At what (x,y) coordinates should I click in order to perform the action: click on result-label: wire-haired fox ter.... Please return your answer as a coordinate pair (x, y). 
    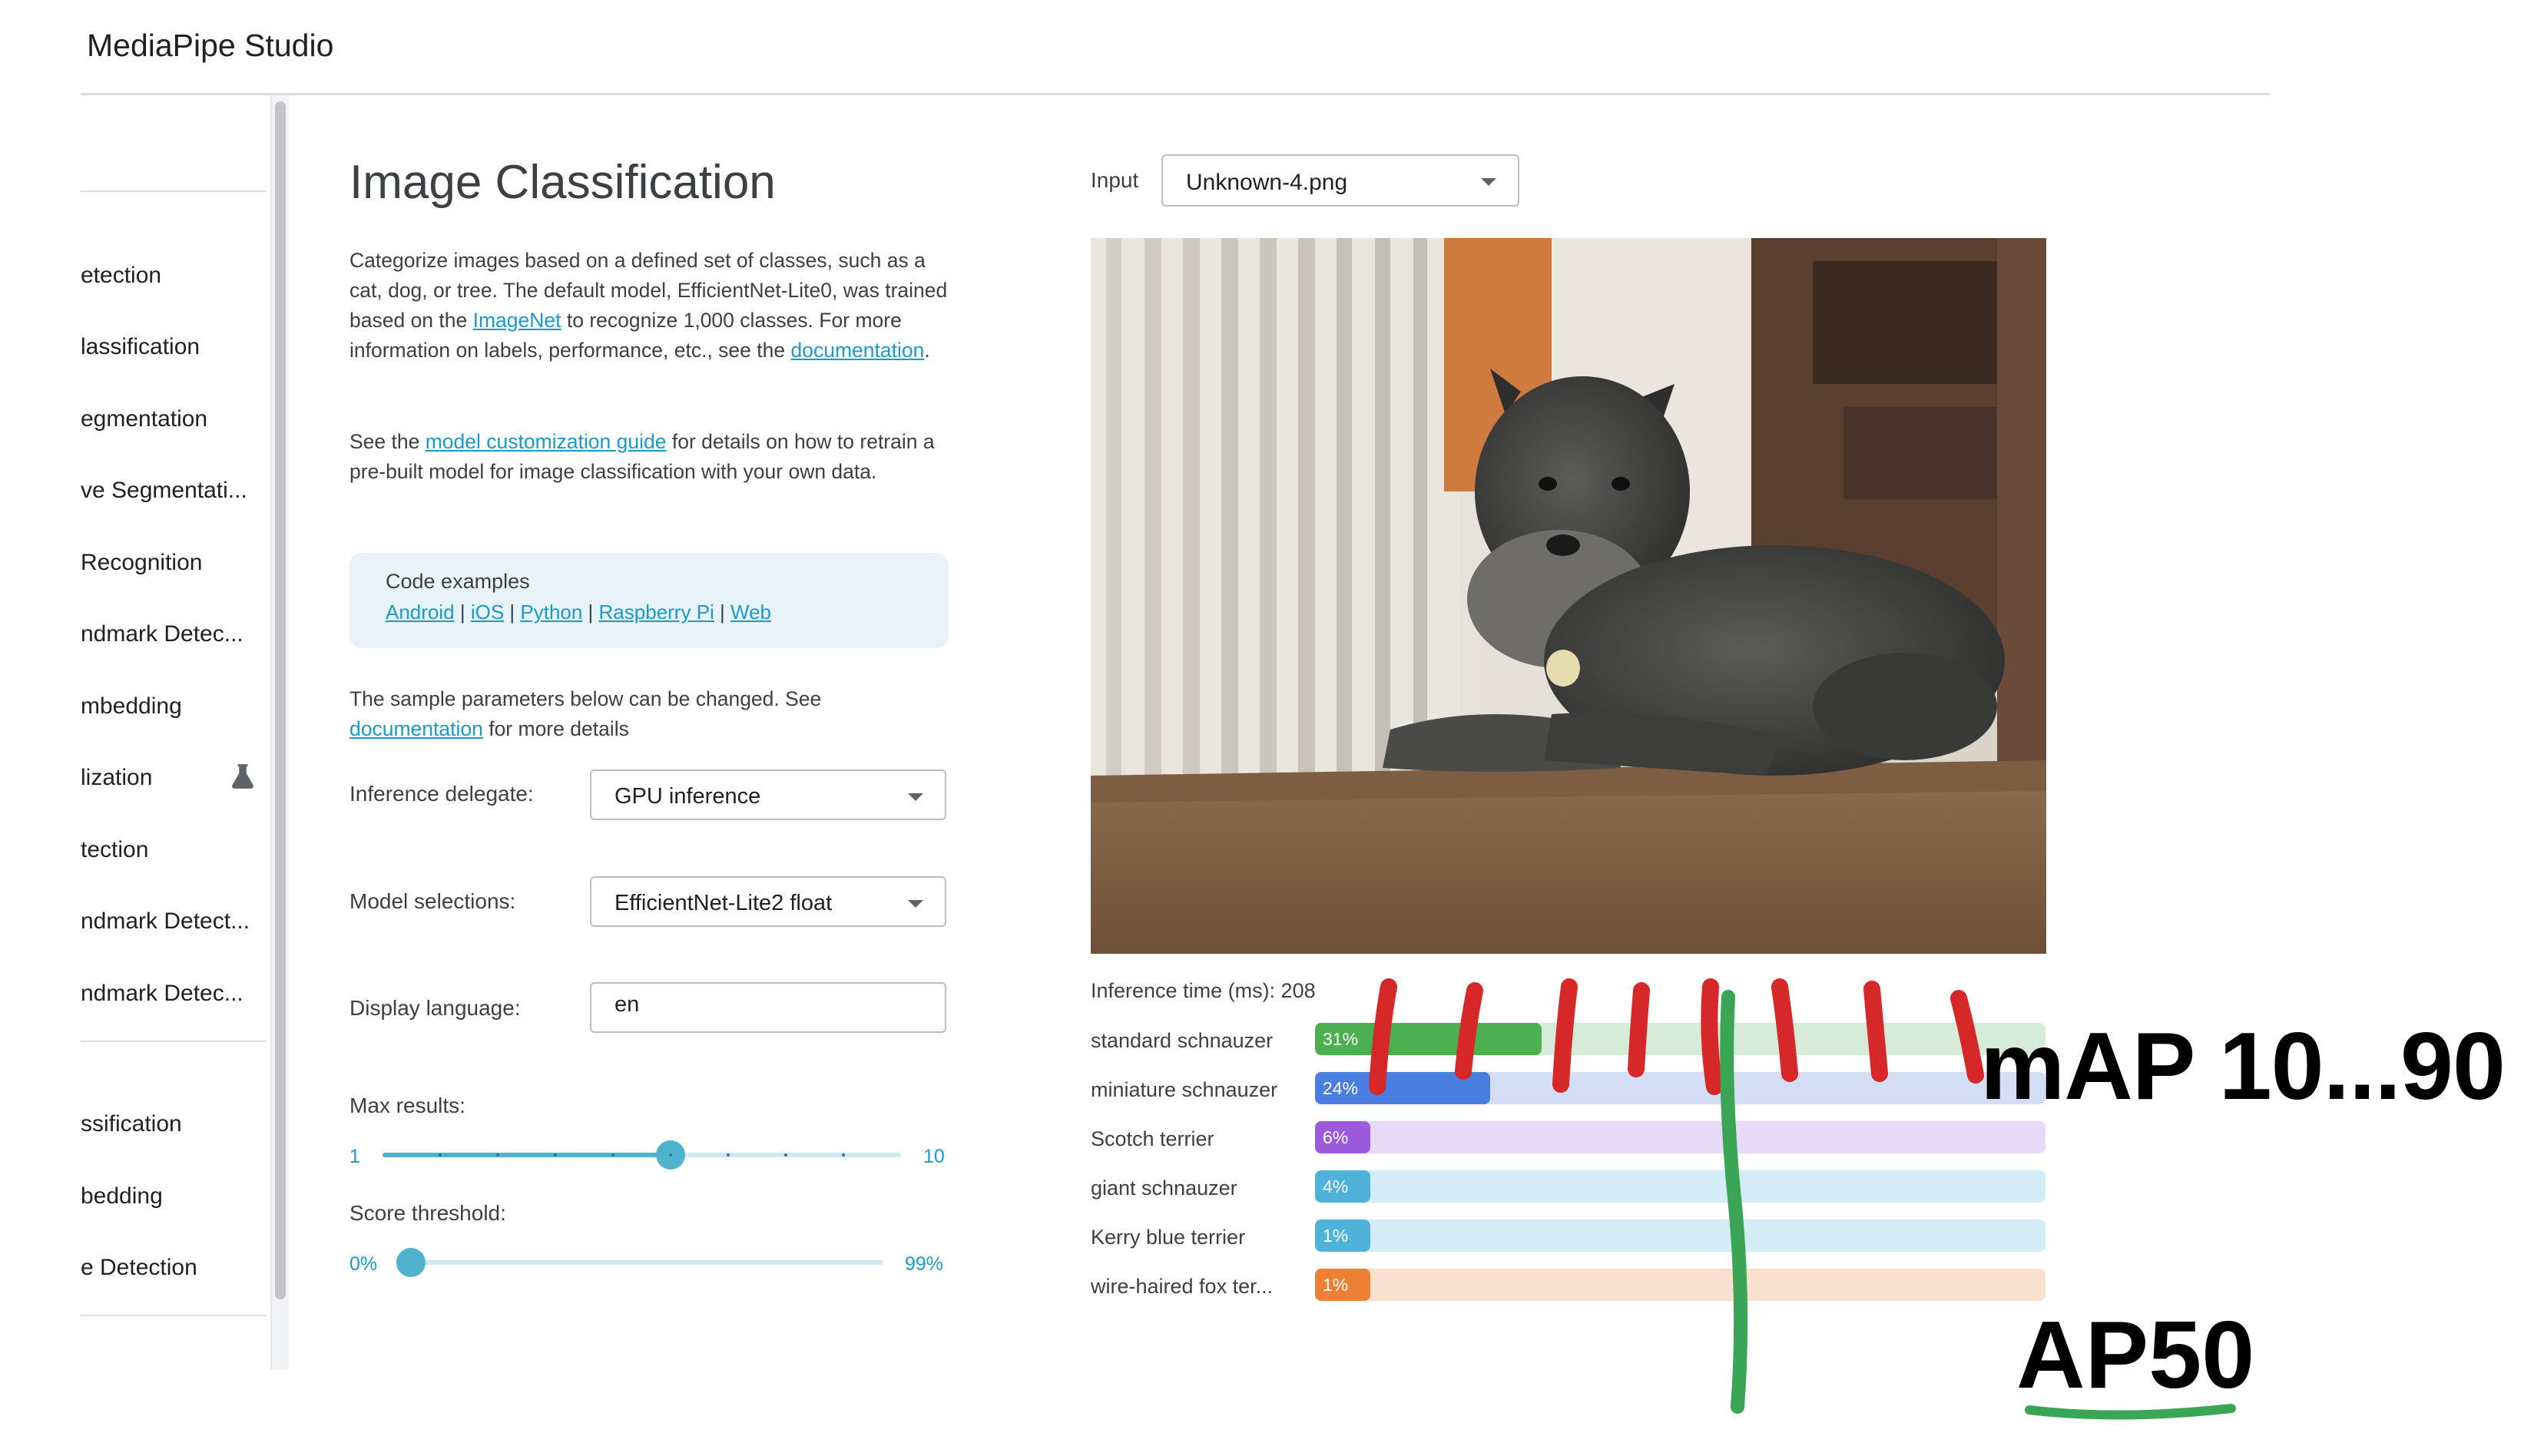
    Looking at the image, I should click on (1182, 1286).